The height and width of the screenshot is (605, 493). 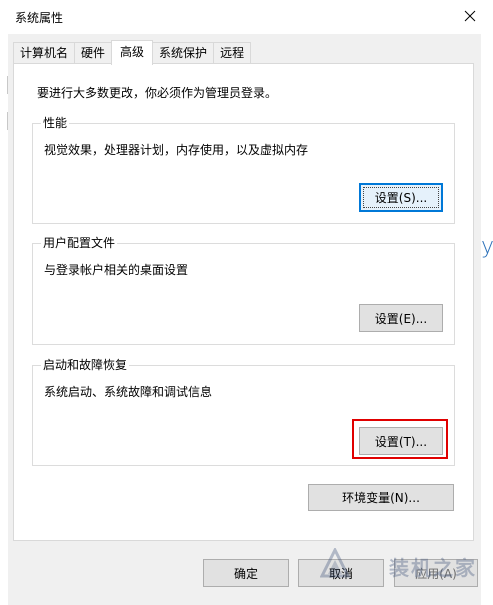 I want to click on background-text-fragment: ys, so click(x=487, y=246).